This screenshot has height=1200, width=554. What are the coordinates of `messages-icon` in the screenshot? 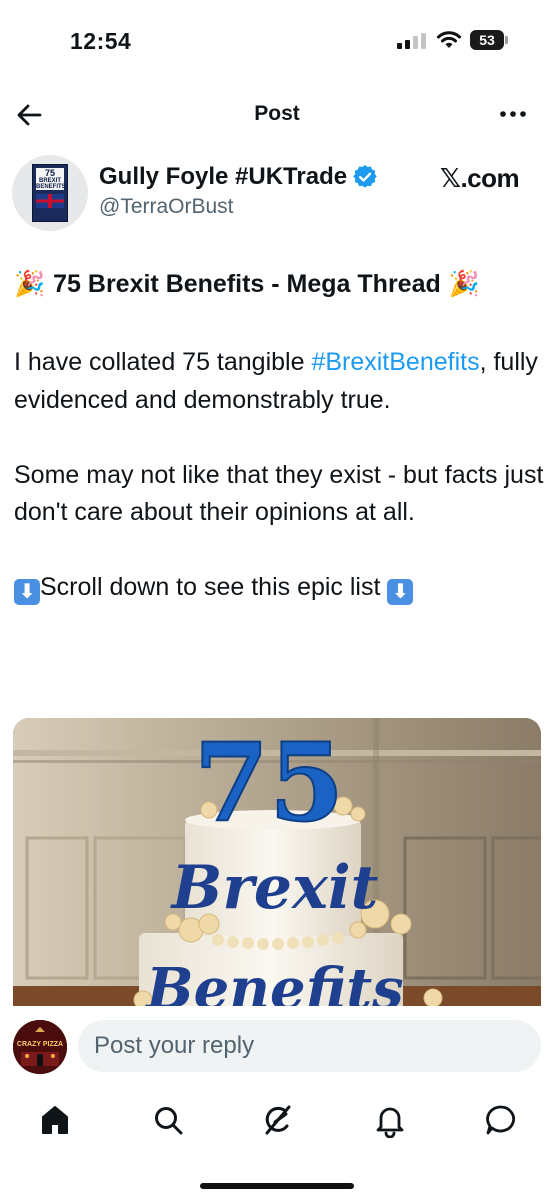 It's located at (501, 1120).